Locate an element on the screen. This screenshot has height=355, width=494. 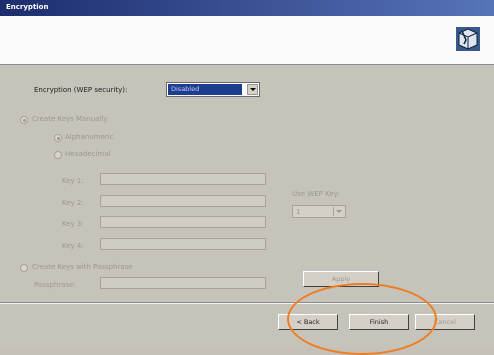
create-keys-manually-label: Create Keys Manually is located at coordinates (70, 119).